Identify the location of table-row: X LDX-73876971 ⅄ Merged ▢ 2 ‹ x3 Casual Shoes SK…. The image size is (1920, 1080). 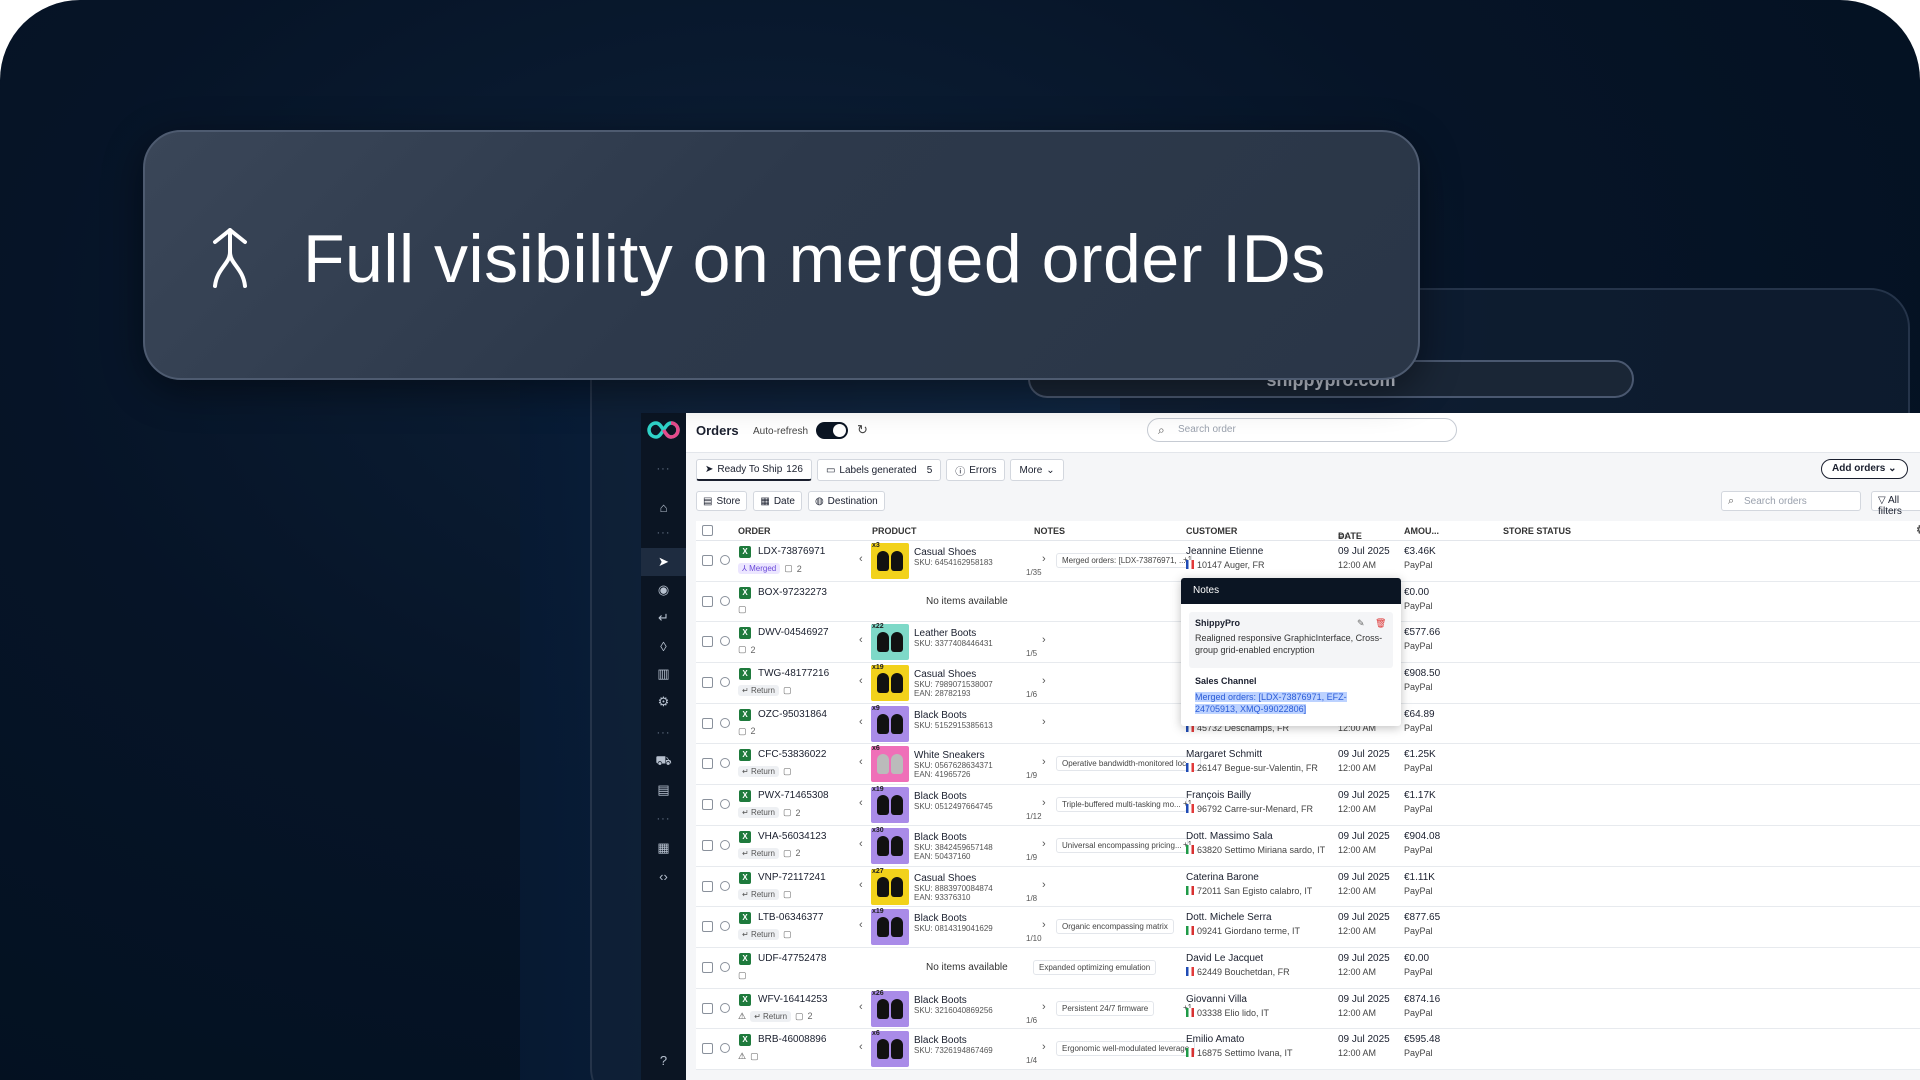
(1308, 561).